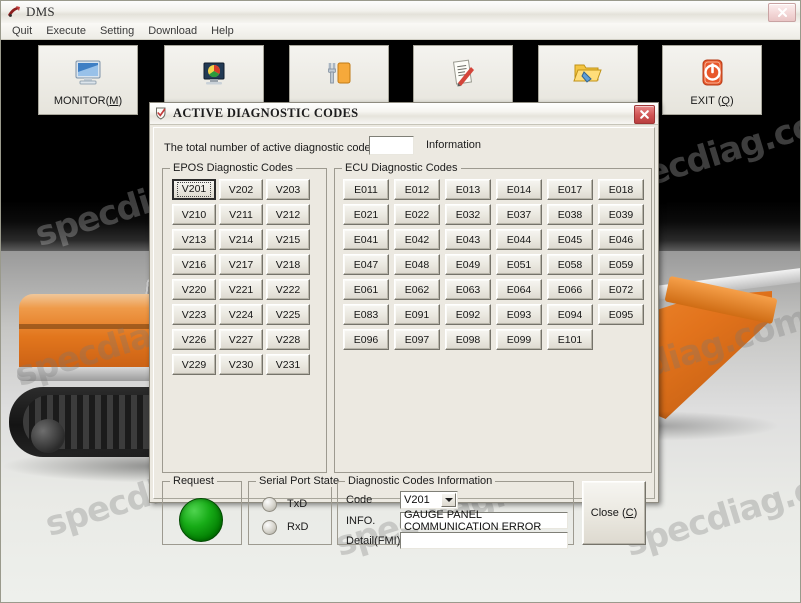 This screenshot has height=603, width=801. Describe the element at coordinates (588, 73) in the screenshot. I see `open-folder-icon` at that location.